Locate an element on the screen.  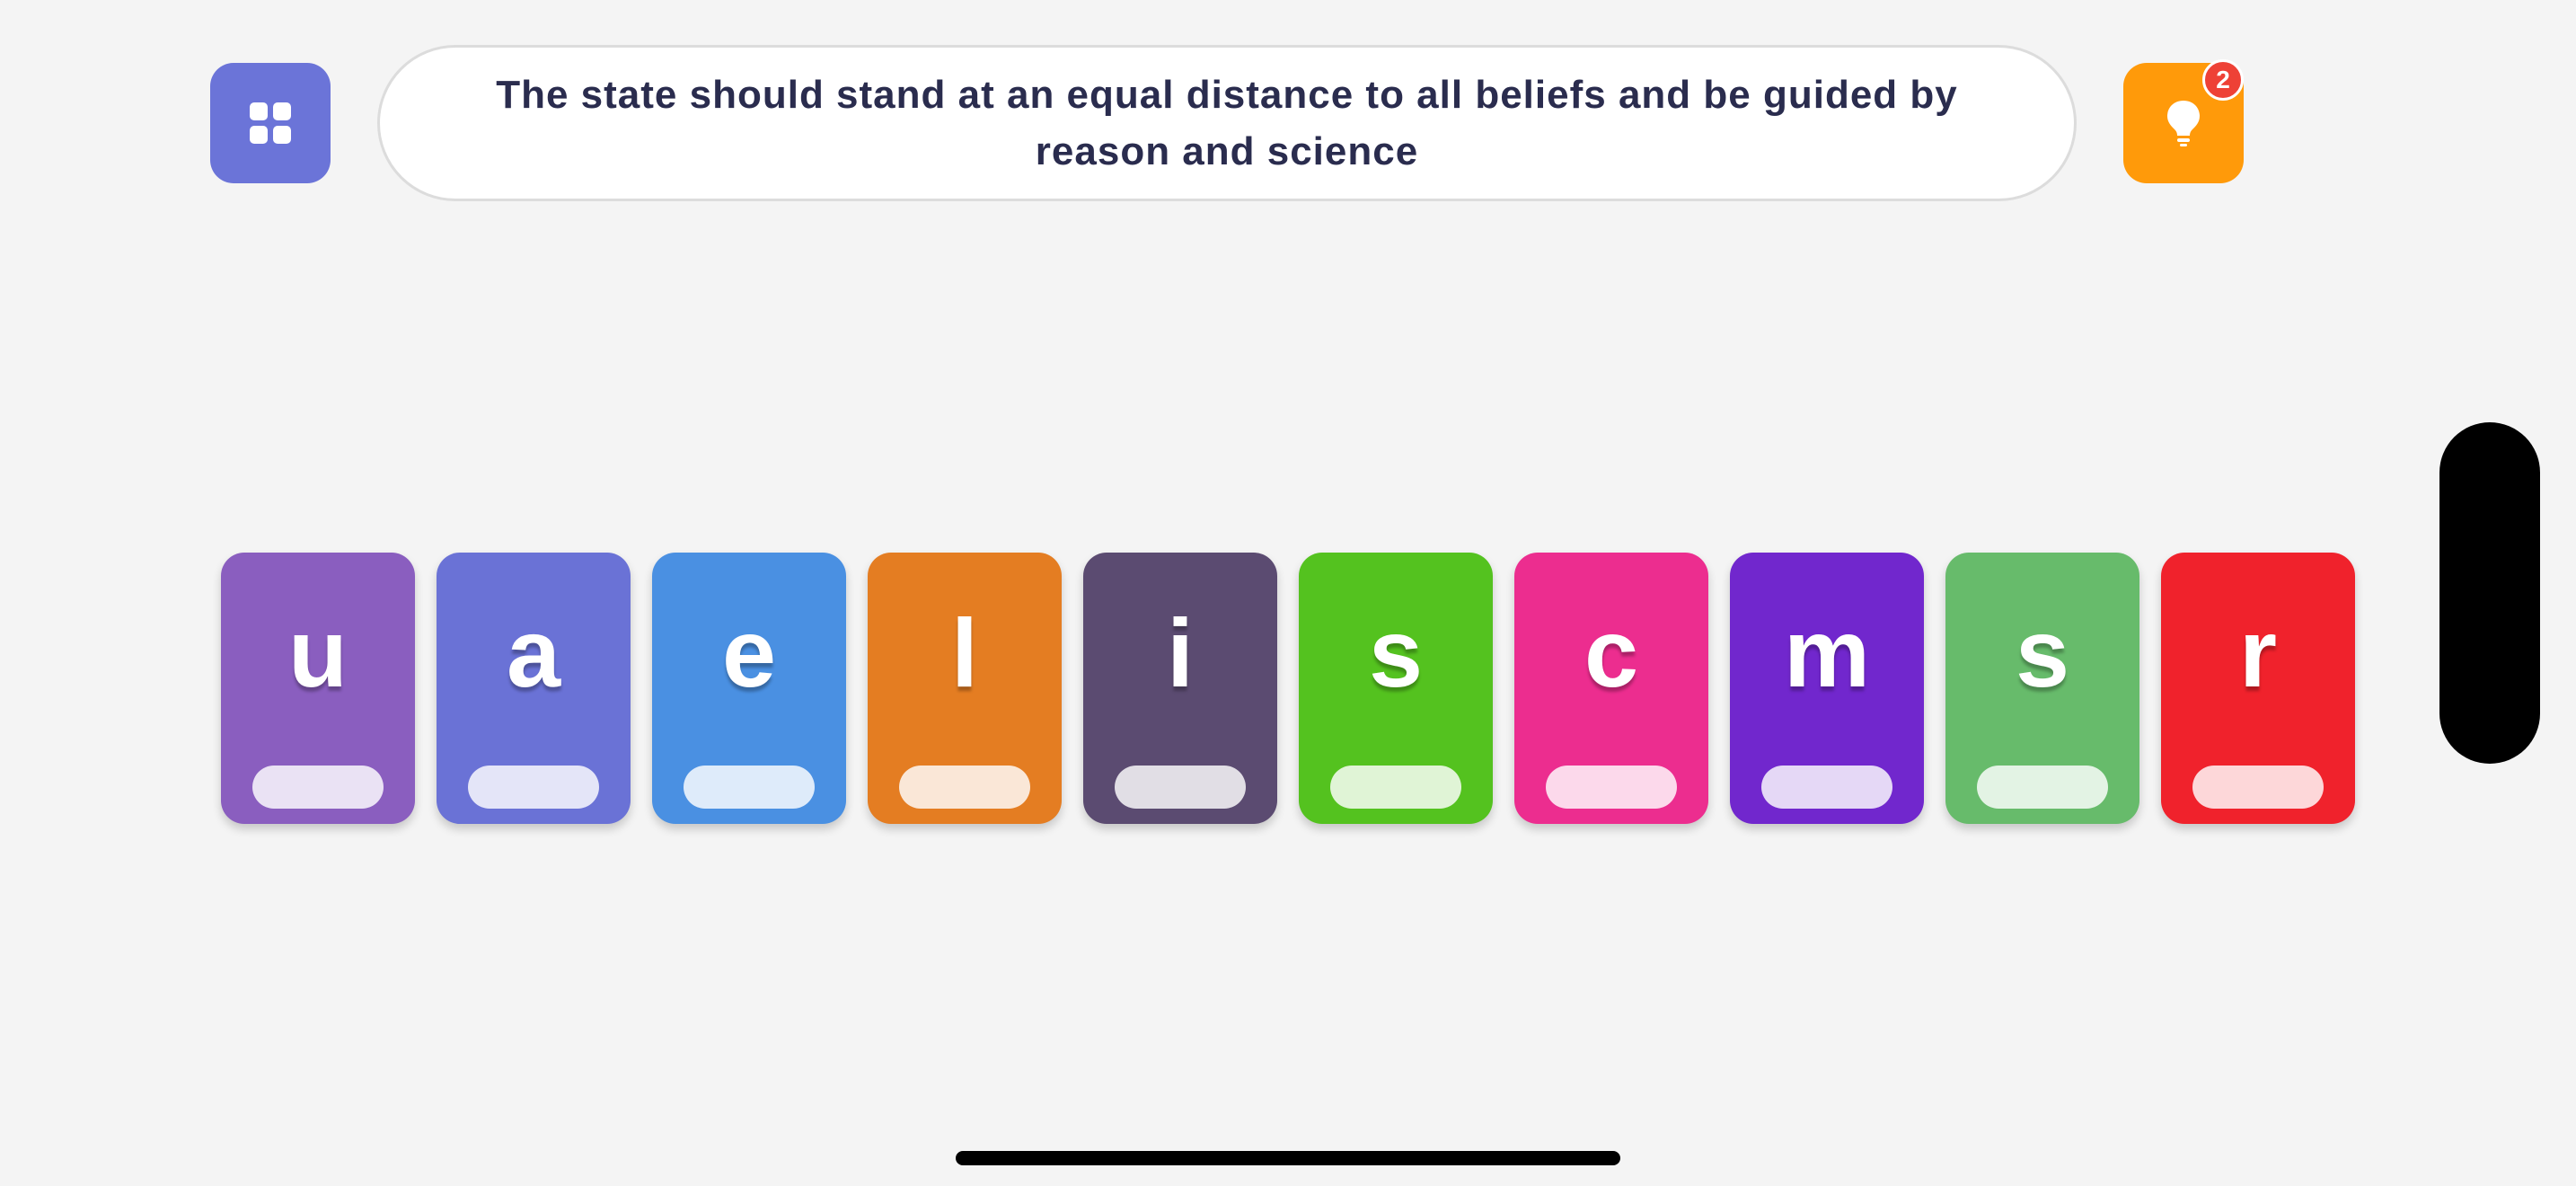
letter-tile: m is located at coordinates (1827, 688).